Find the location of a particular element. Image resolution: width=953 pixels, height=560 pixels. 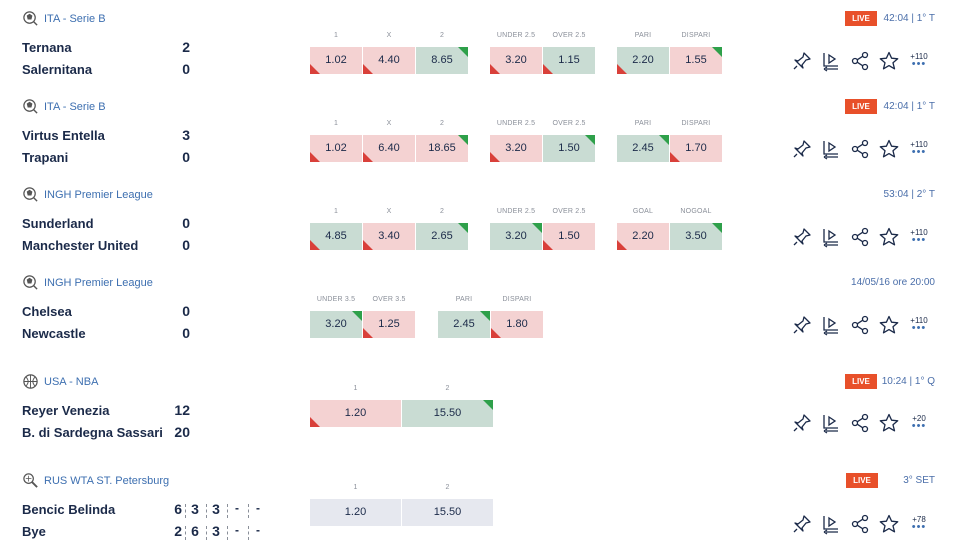

odds-button: 2.65 is located at coordinates (442, 236).